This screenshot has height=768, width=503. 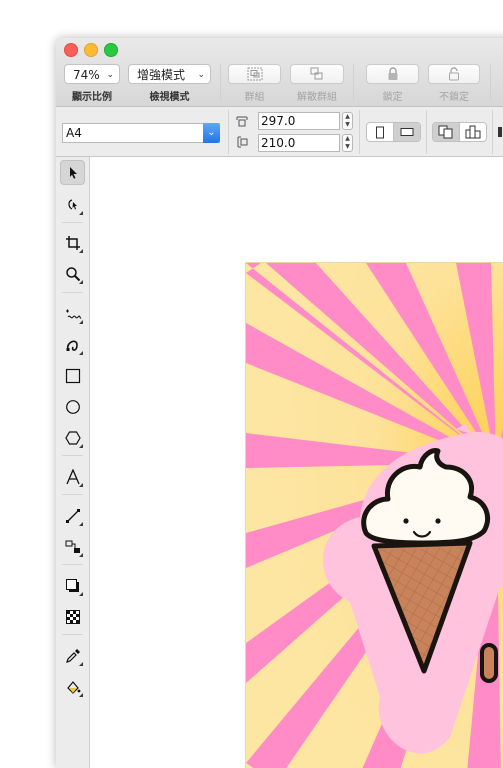 I want to click on single-page-button, so click(x=446, y=132).